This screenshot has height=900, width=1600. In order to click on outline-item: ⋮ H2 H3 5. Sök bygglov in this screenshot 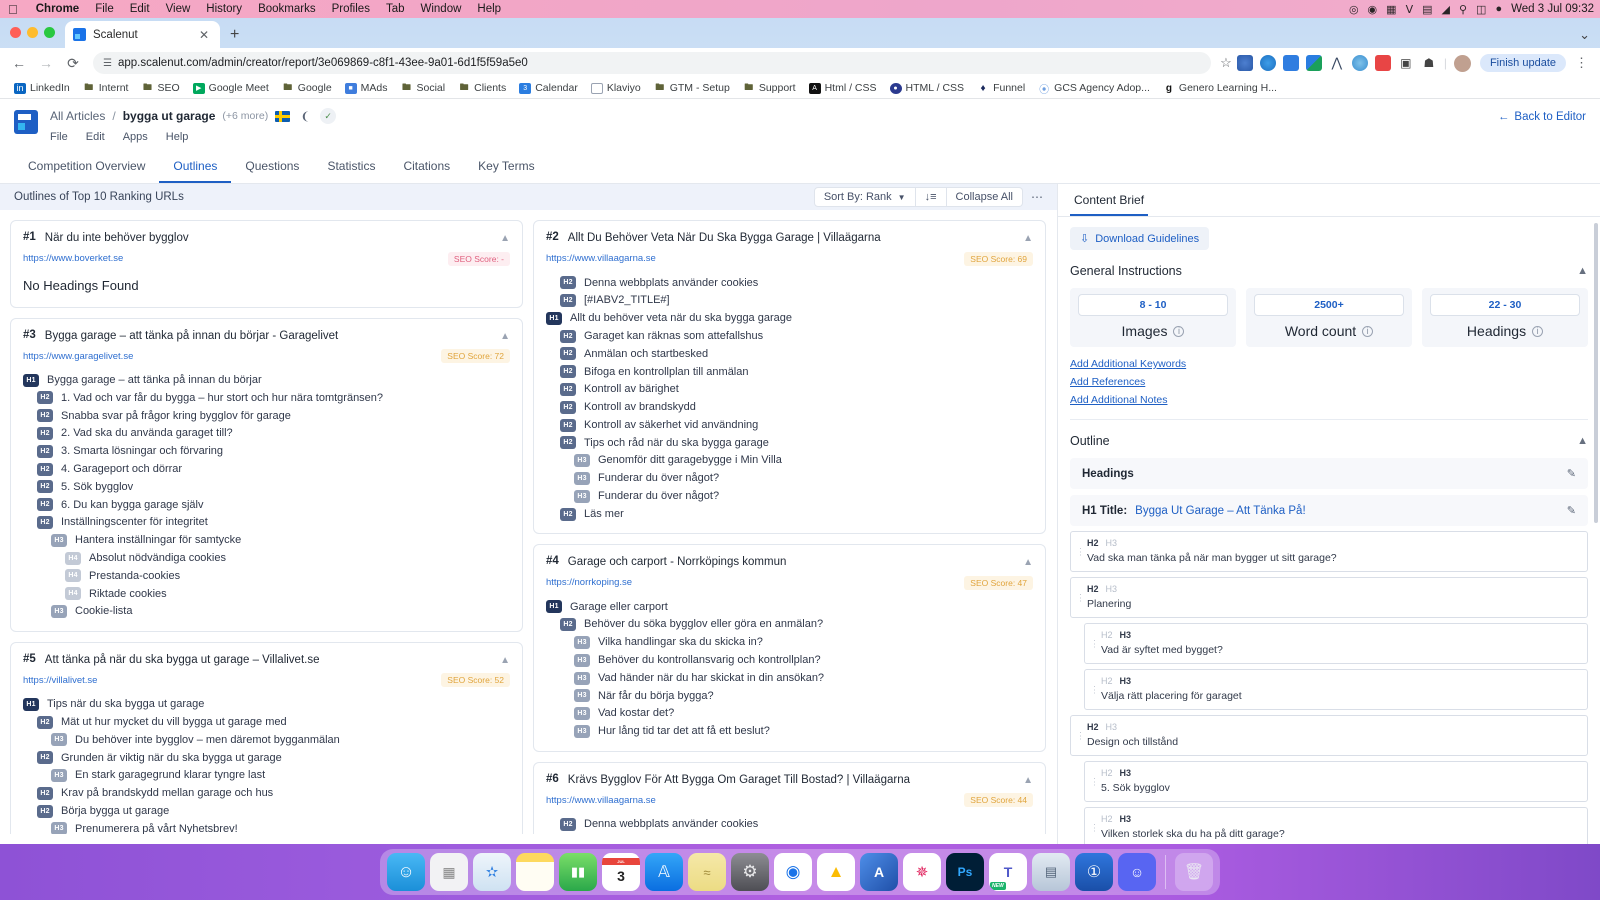, I will do `click(1336, 781)`.